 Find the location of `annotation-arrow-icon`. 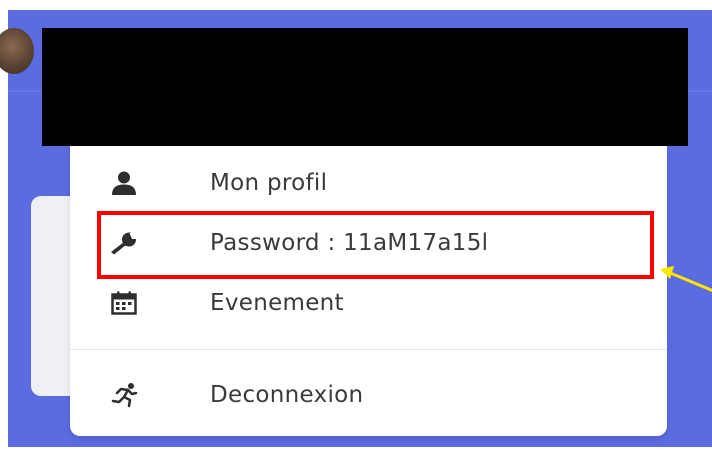

annotation-arrow-icon is located at coordinates (686, 279).